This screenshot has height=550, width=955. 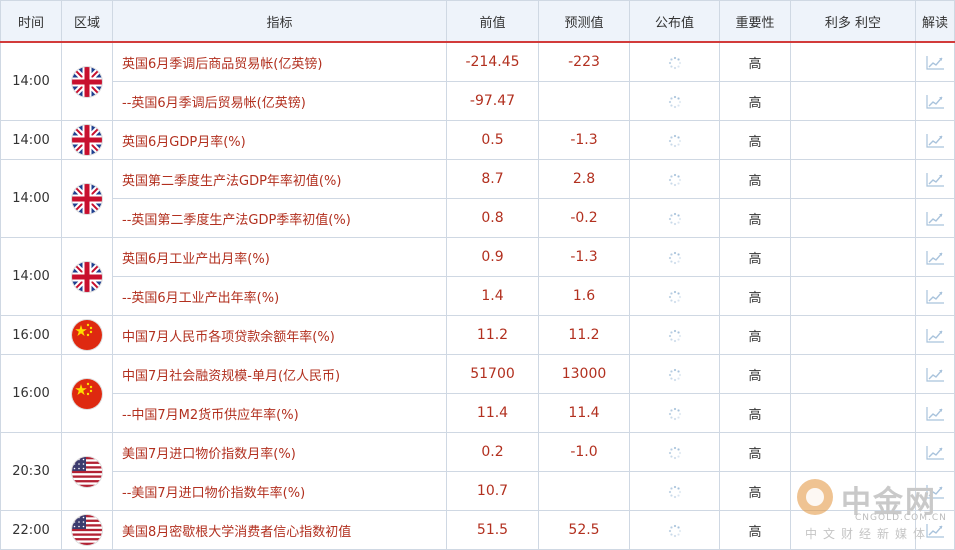 I want to click on previous-value: 8.7, so click(x=492, y=179).